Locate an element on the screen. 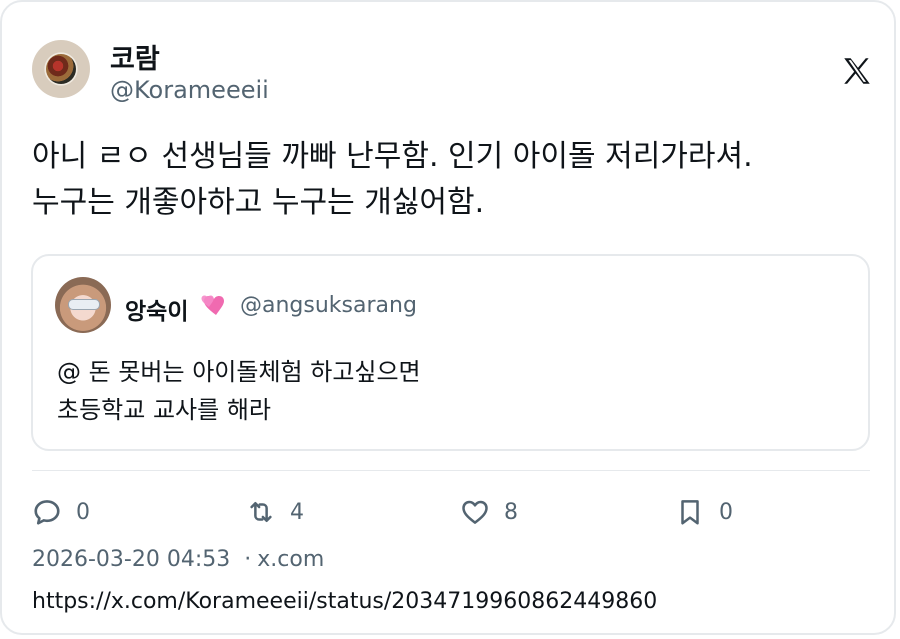  author-name: 코람 is located at coordinates (135, 56).